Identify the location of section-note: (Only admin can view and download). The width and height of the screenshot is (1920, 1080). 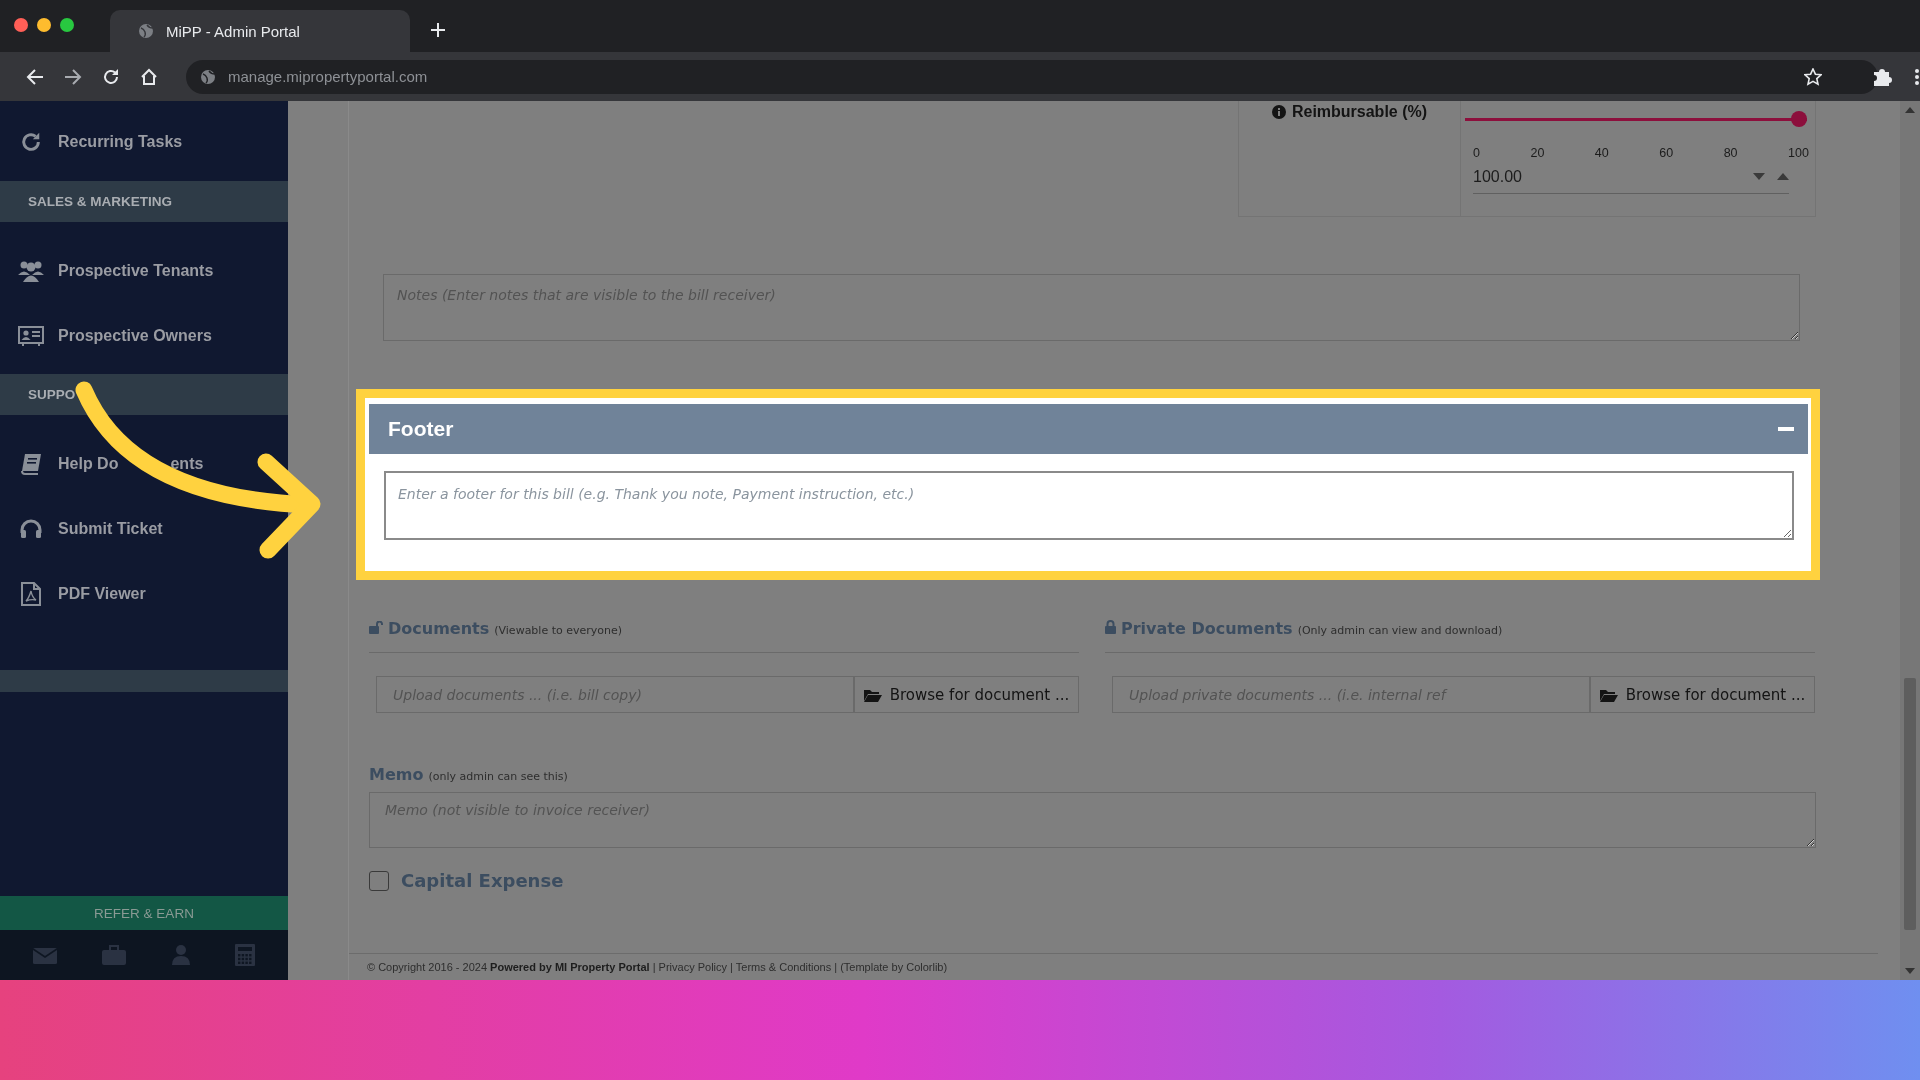
(1400, 630).